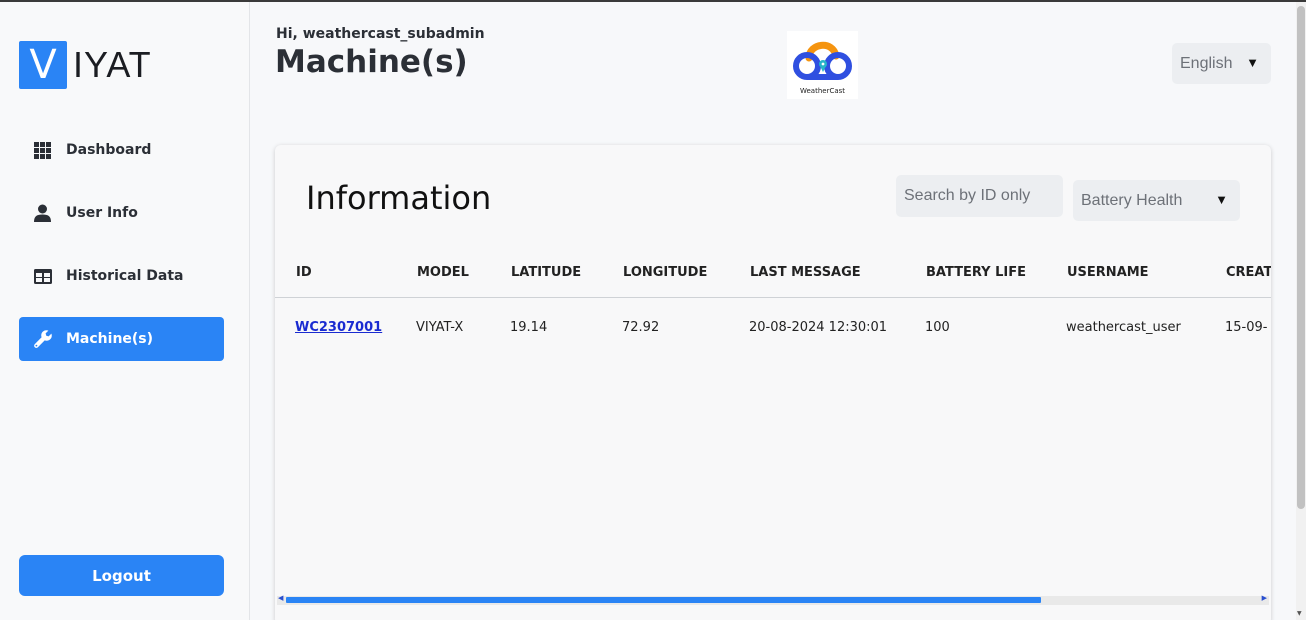  Describe the element at coordinates (641, 328) in the screenshot. I see `cell-longitude: 72.92` at that location.